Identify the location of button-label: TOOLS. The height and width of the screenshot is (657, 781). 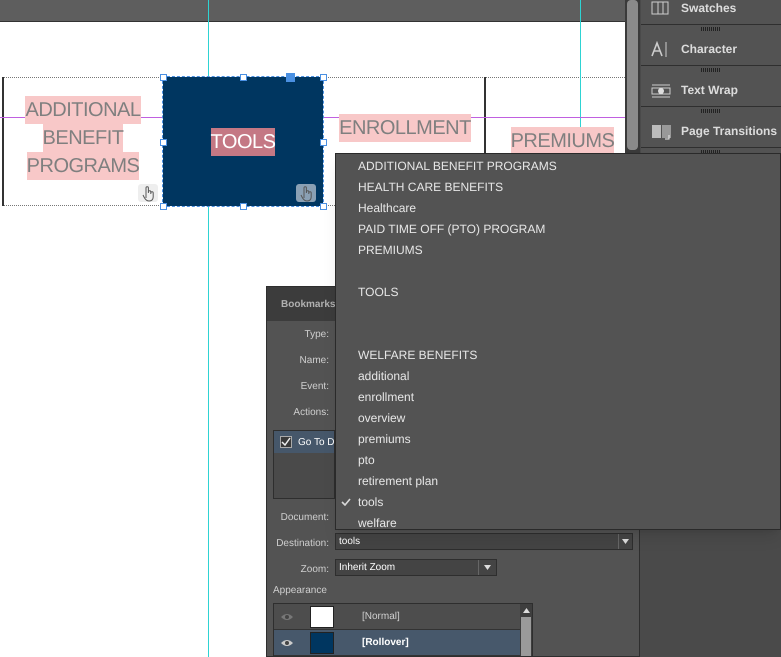
(243, 142).